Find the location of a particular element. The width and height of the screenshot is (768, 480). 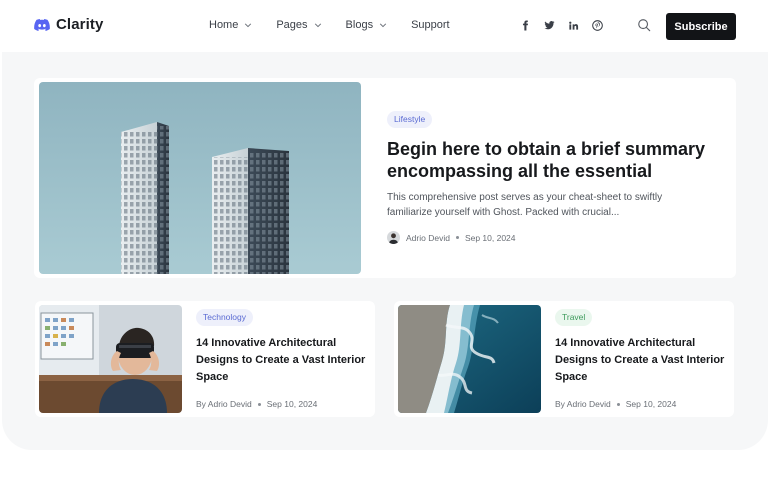

category-tag-lifestyle: Lifestyle is located at coordinates (410, 119).